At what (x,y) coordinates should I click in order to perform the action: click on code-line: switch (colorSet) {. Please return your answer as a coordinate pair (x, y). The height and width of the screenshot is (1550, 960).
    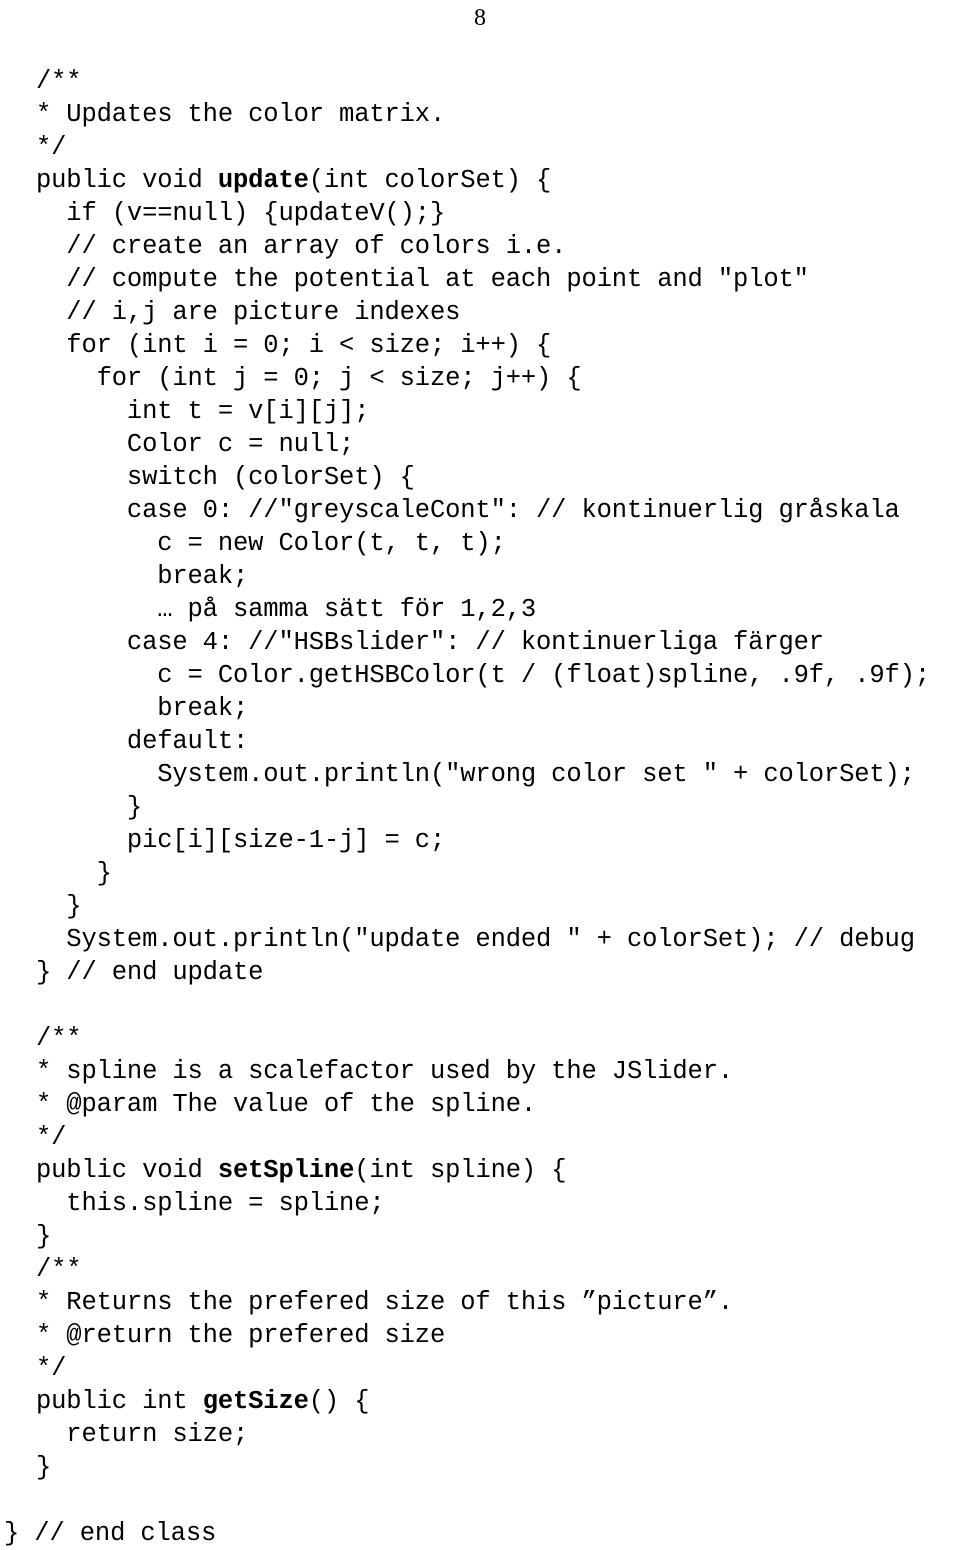
    Looking at the image, I should click on (225, 477).